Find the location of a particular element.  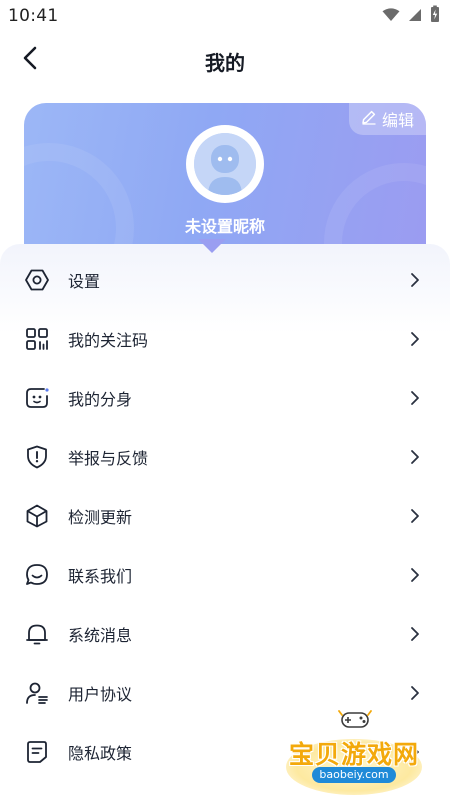

battery-charging-icon is located at coordinates (435, 16).